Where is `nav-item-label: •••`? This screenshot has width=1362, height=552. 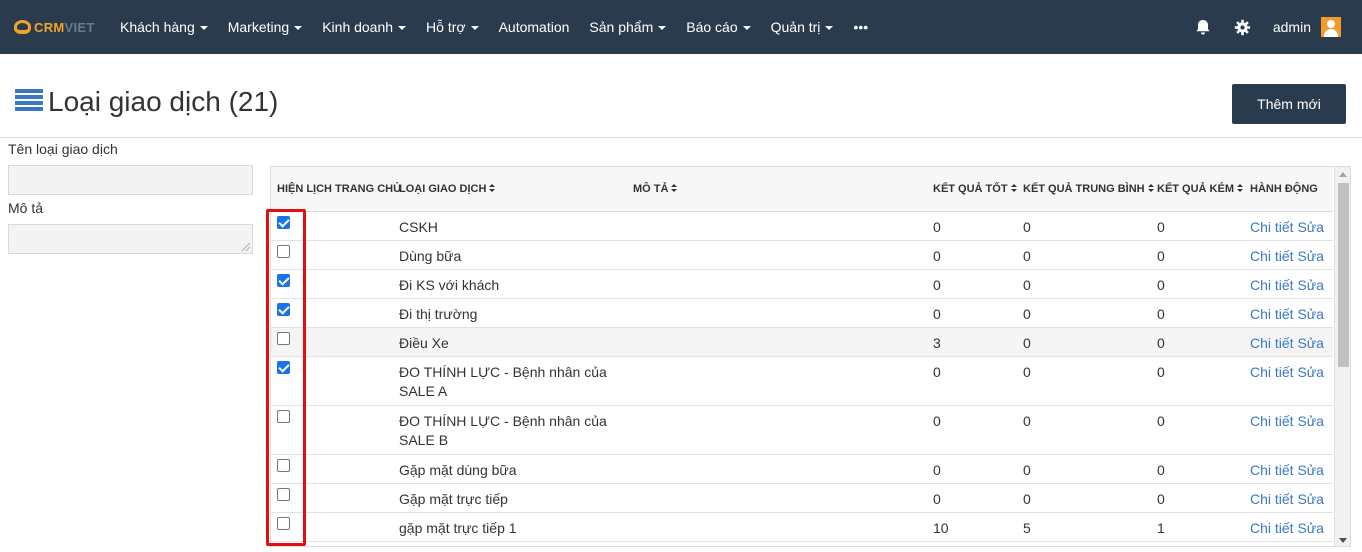
nav-item-label: ••• is located at coordinates (861, 27).